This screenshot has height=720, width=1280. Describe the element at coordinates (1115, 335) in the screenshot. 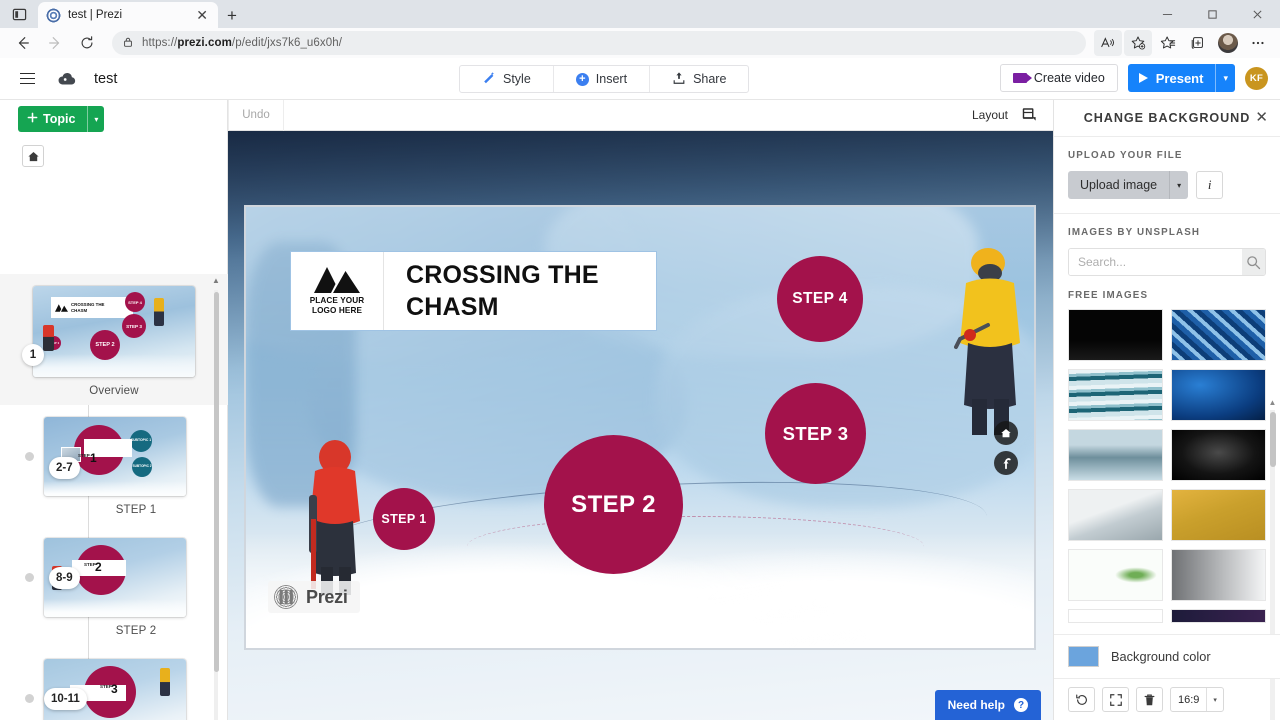

I see `free-image-city-skyline-night` at that location.